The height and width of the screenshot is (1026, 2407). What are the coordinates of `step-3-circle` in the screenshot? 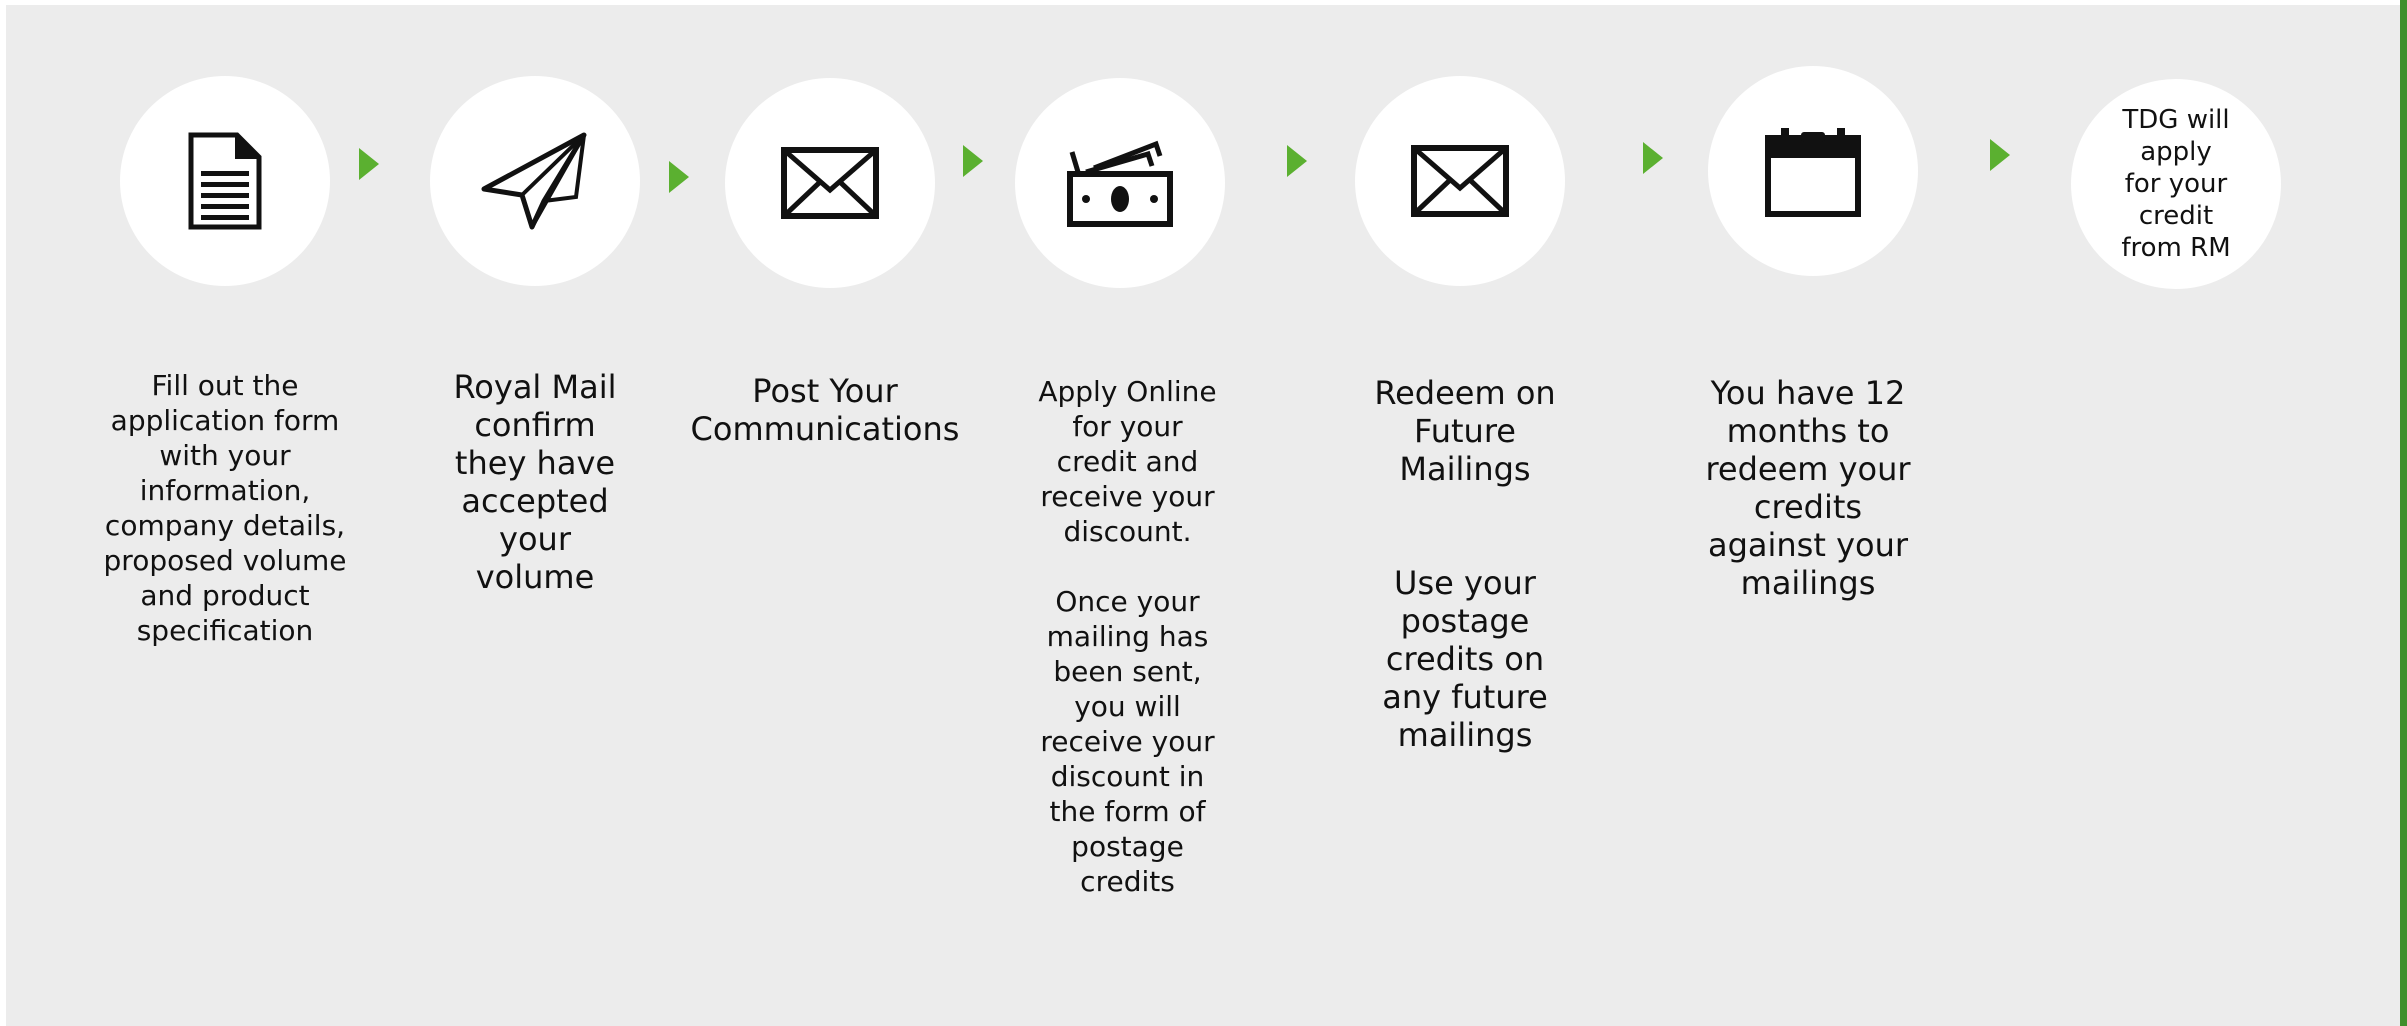 It's located at (830, 183).